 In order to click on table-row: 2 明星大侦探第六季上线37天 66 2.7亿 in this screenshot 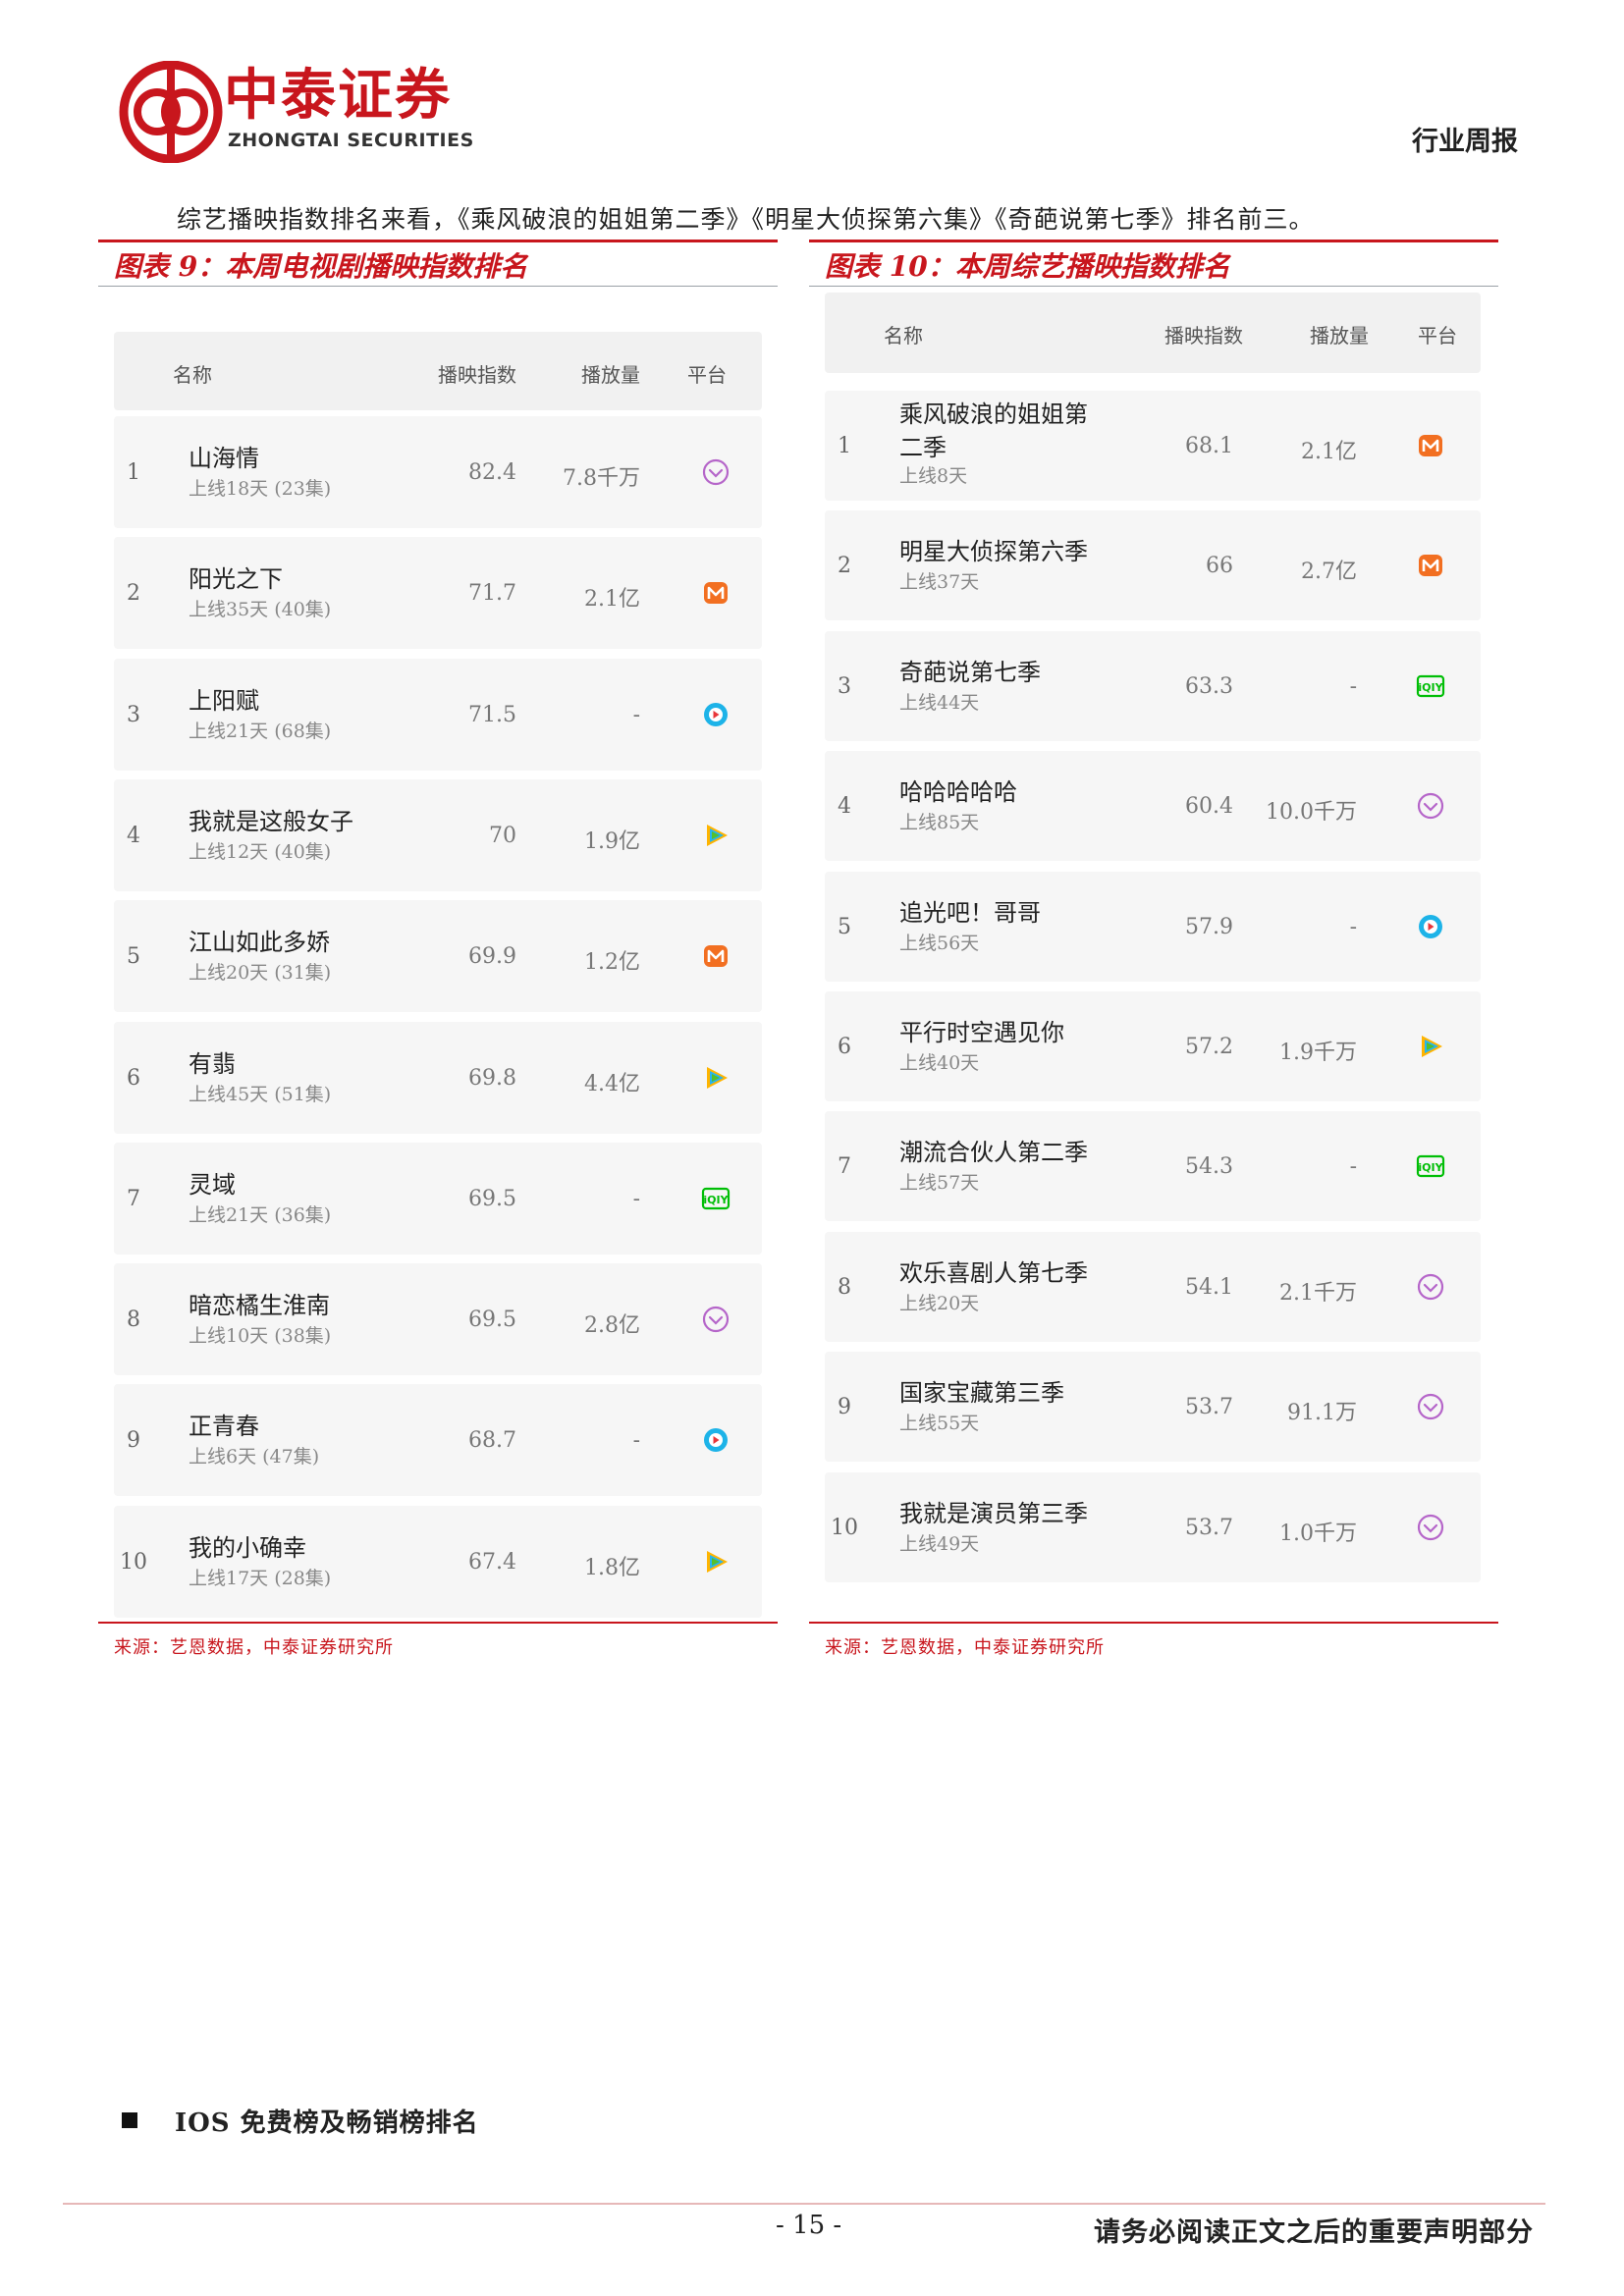, I will do `click(1153, 565)`.